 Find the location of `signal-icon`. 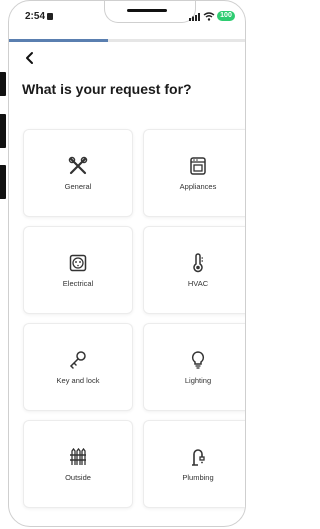

signal-icon is located at coordinates (194, 17).